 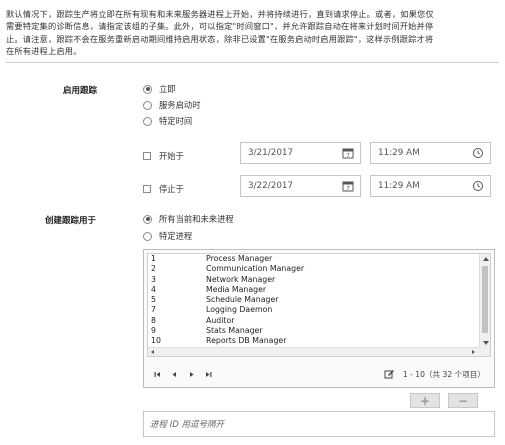 I want to click on vertical-scrollbar, so click(x=484, y=301).